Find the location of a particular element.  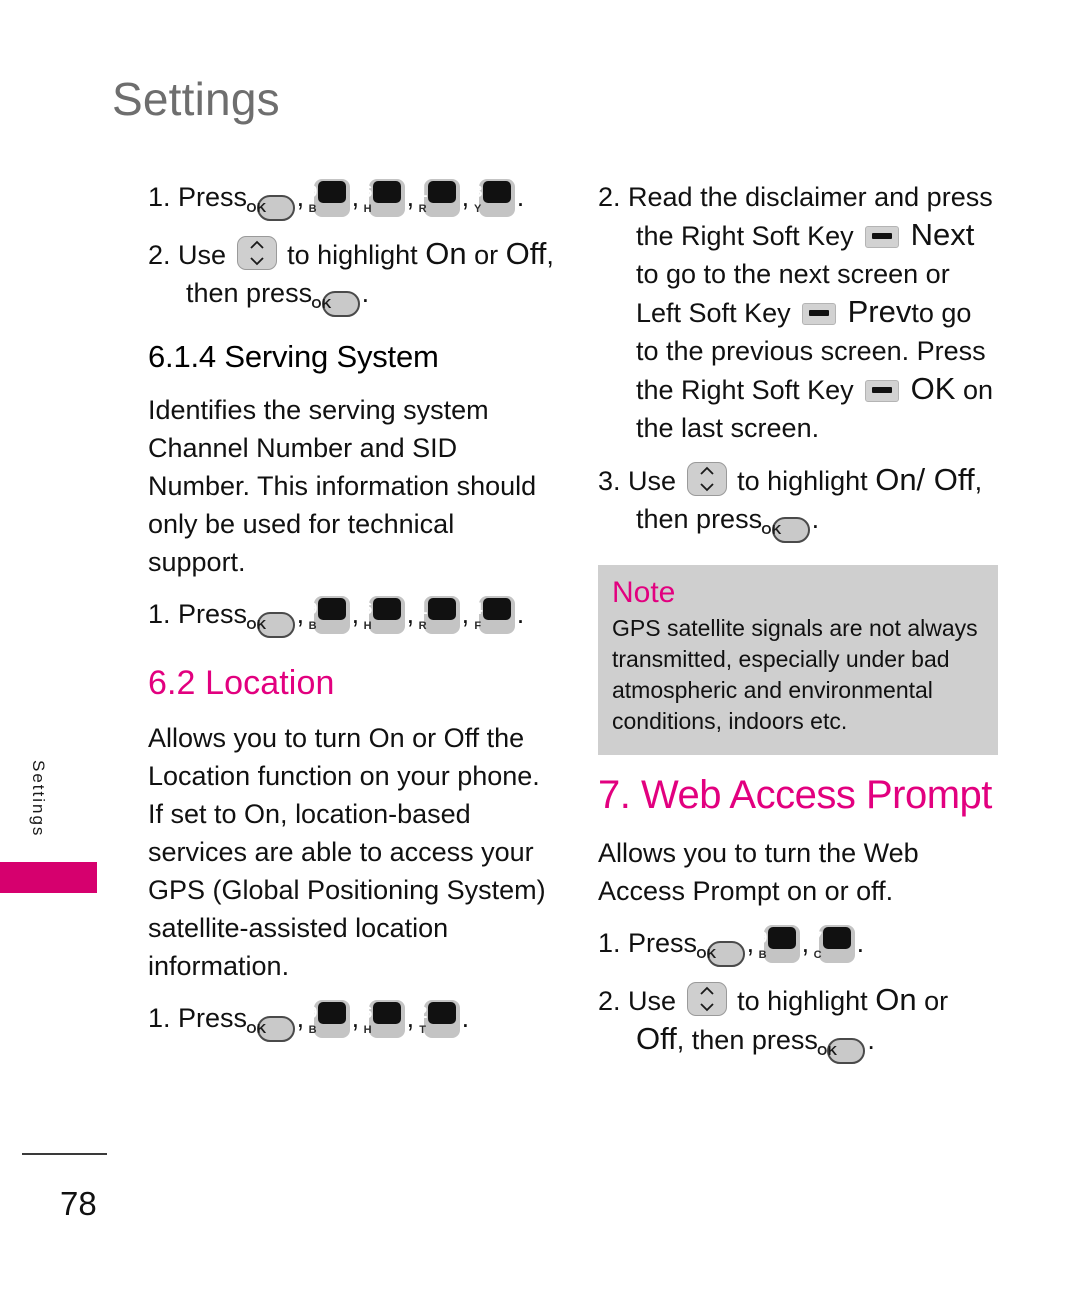

keypad-7-key-icon: 7C is located at coordinates (834, 944).